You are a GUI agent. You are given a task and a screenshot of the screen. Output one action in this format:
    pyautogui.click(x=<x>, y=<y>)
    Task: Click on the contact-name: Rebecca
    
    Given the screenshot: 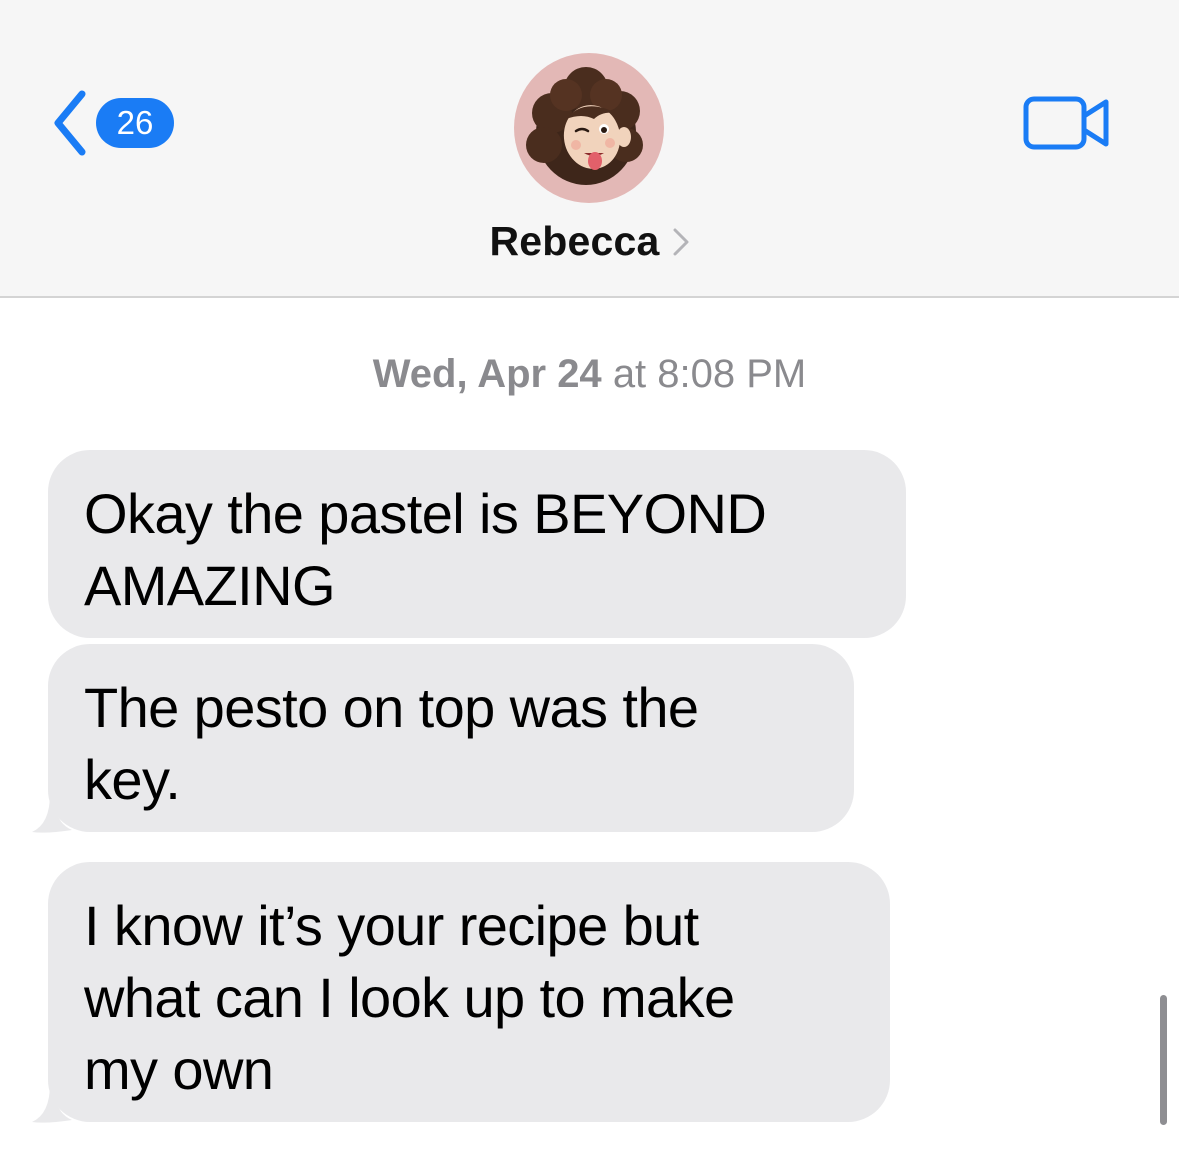 What is the action you would take?
    pyautogui.click(x=574, y=241)
    